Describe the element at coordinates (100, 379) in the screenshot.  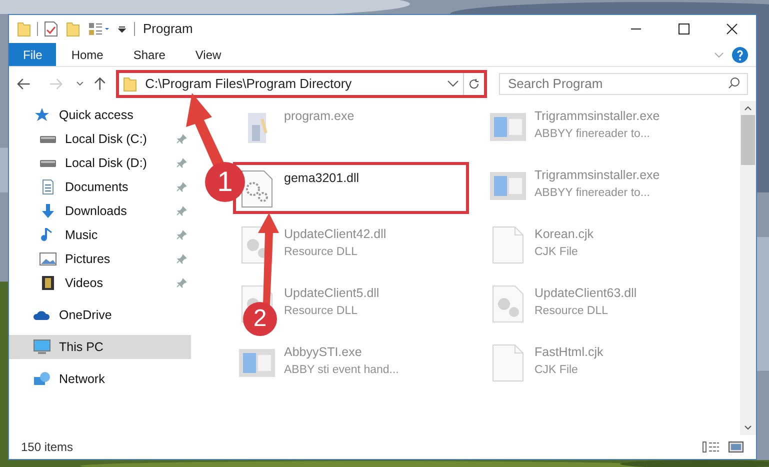
I see `nav-item: Network` at that location.